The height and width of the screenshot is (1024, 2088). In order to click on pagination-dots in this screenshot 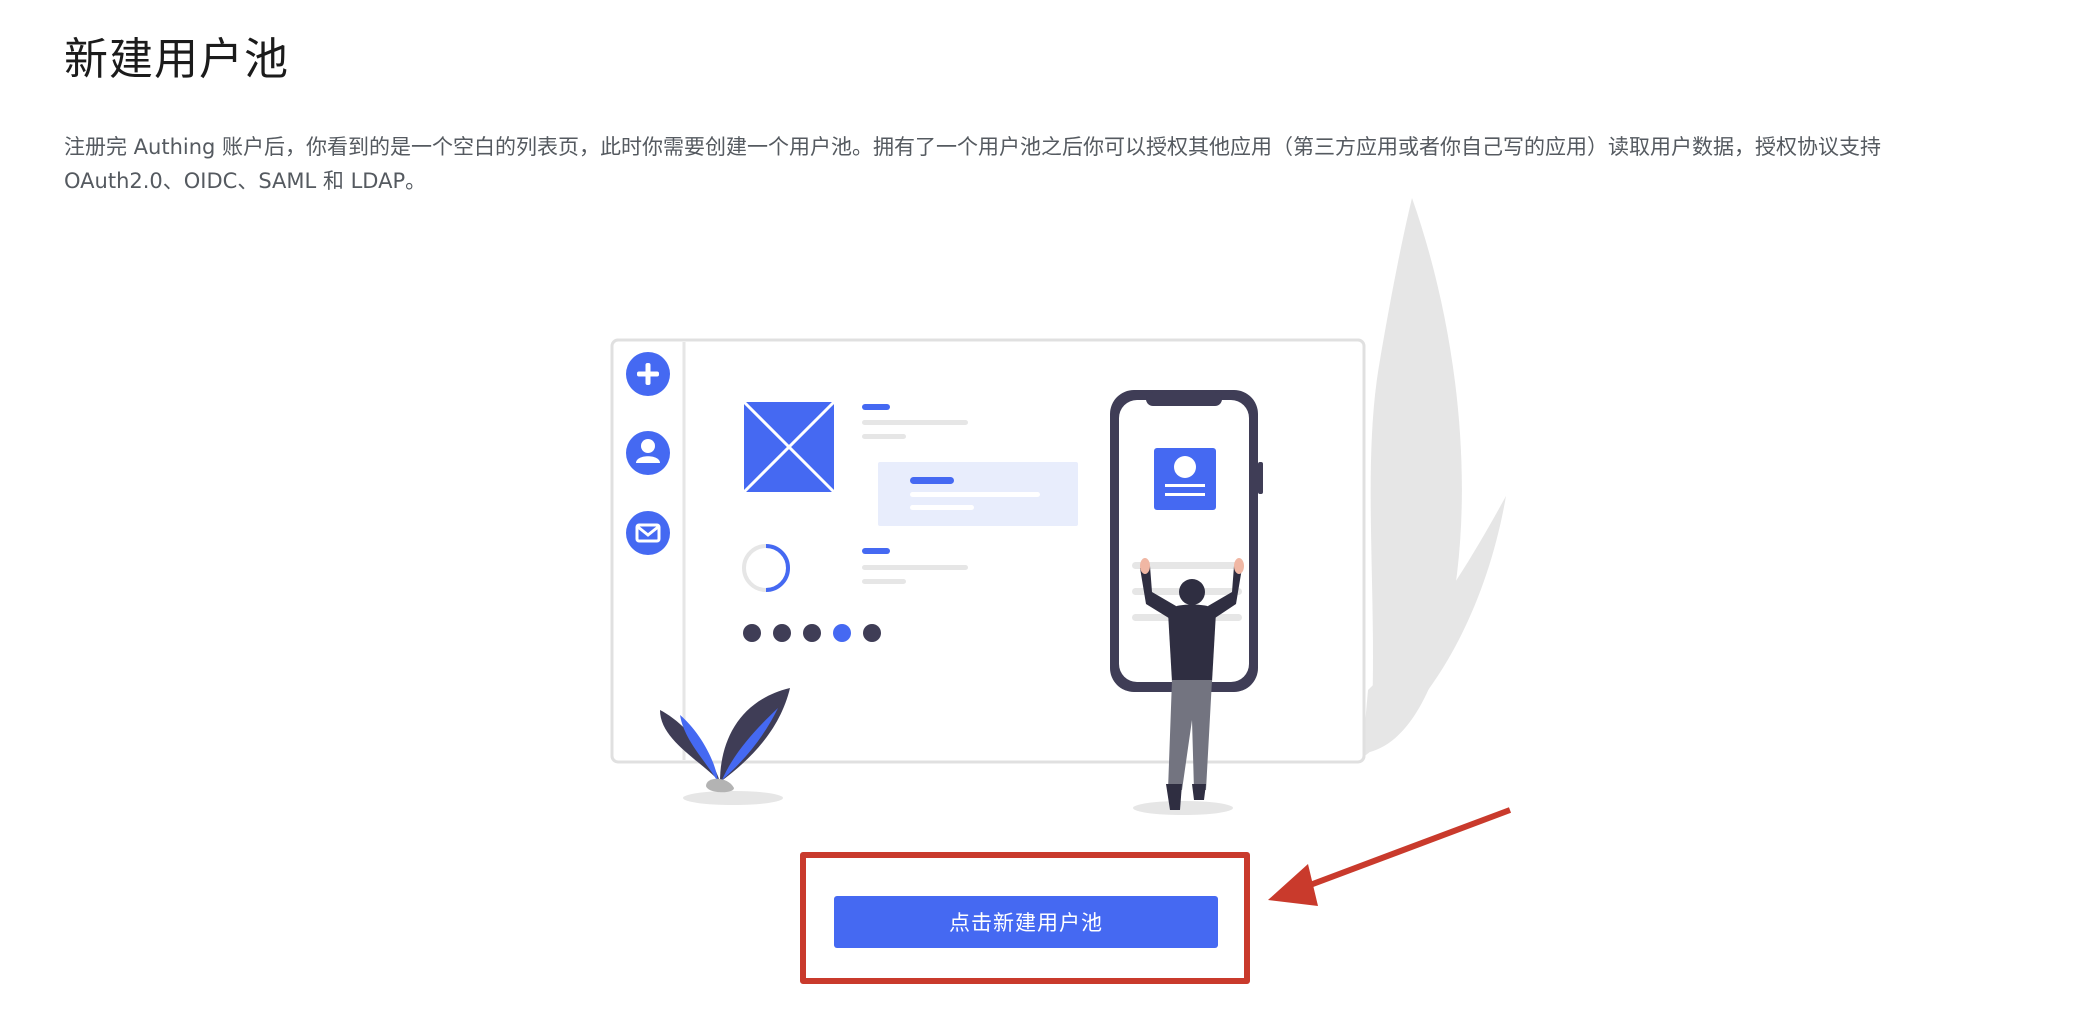, I will do `click(812, 633)`.